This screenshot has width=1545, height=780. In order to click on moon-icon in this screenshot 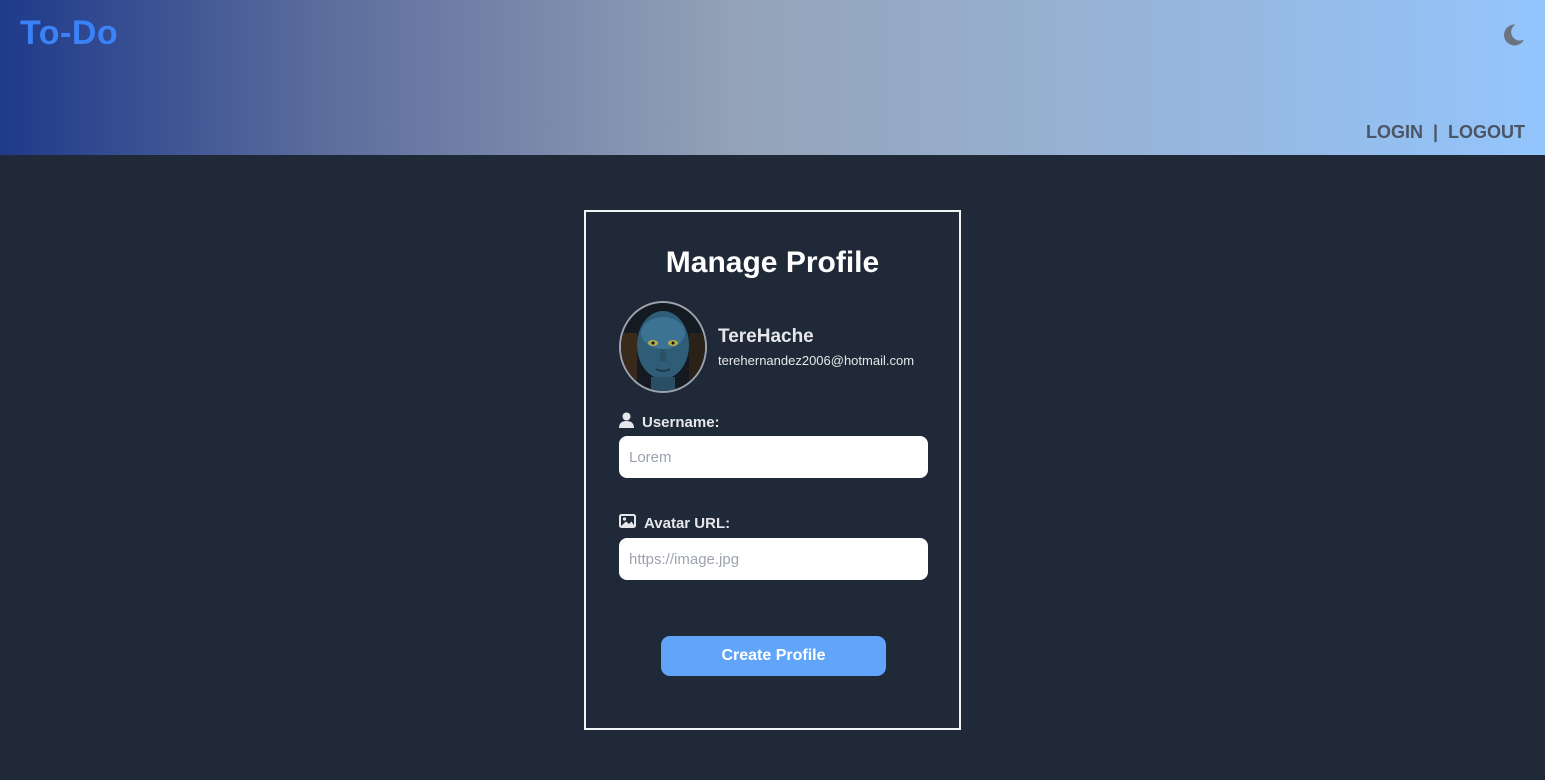, I will do `click(1513, 35)`.